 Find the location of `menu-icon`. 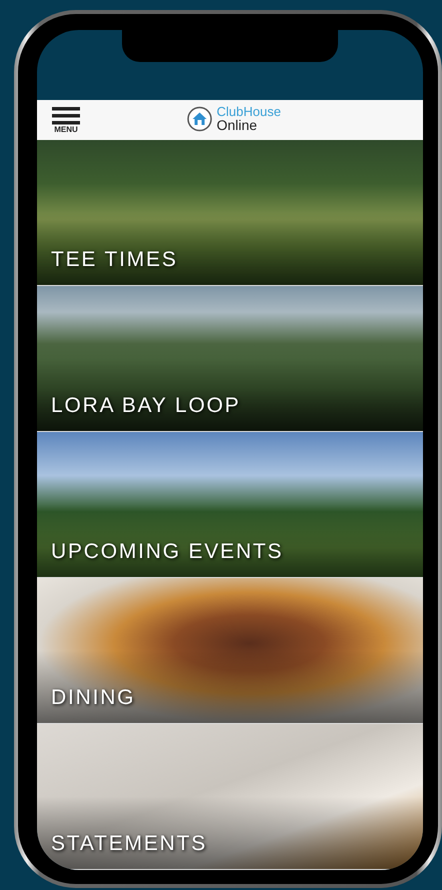

menu-icon is located at coordinates (66, 115).